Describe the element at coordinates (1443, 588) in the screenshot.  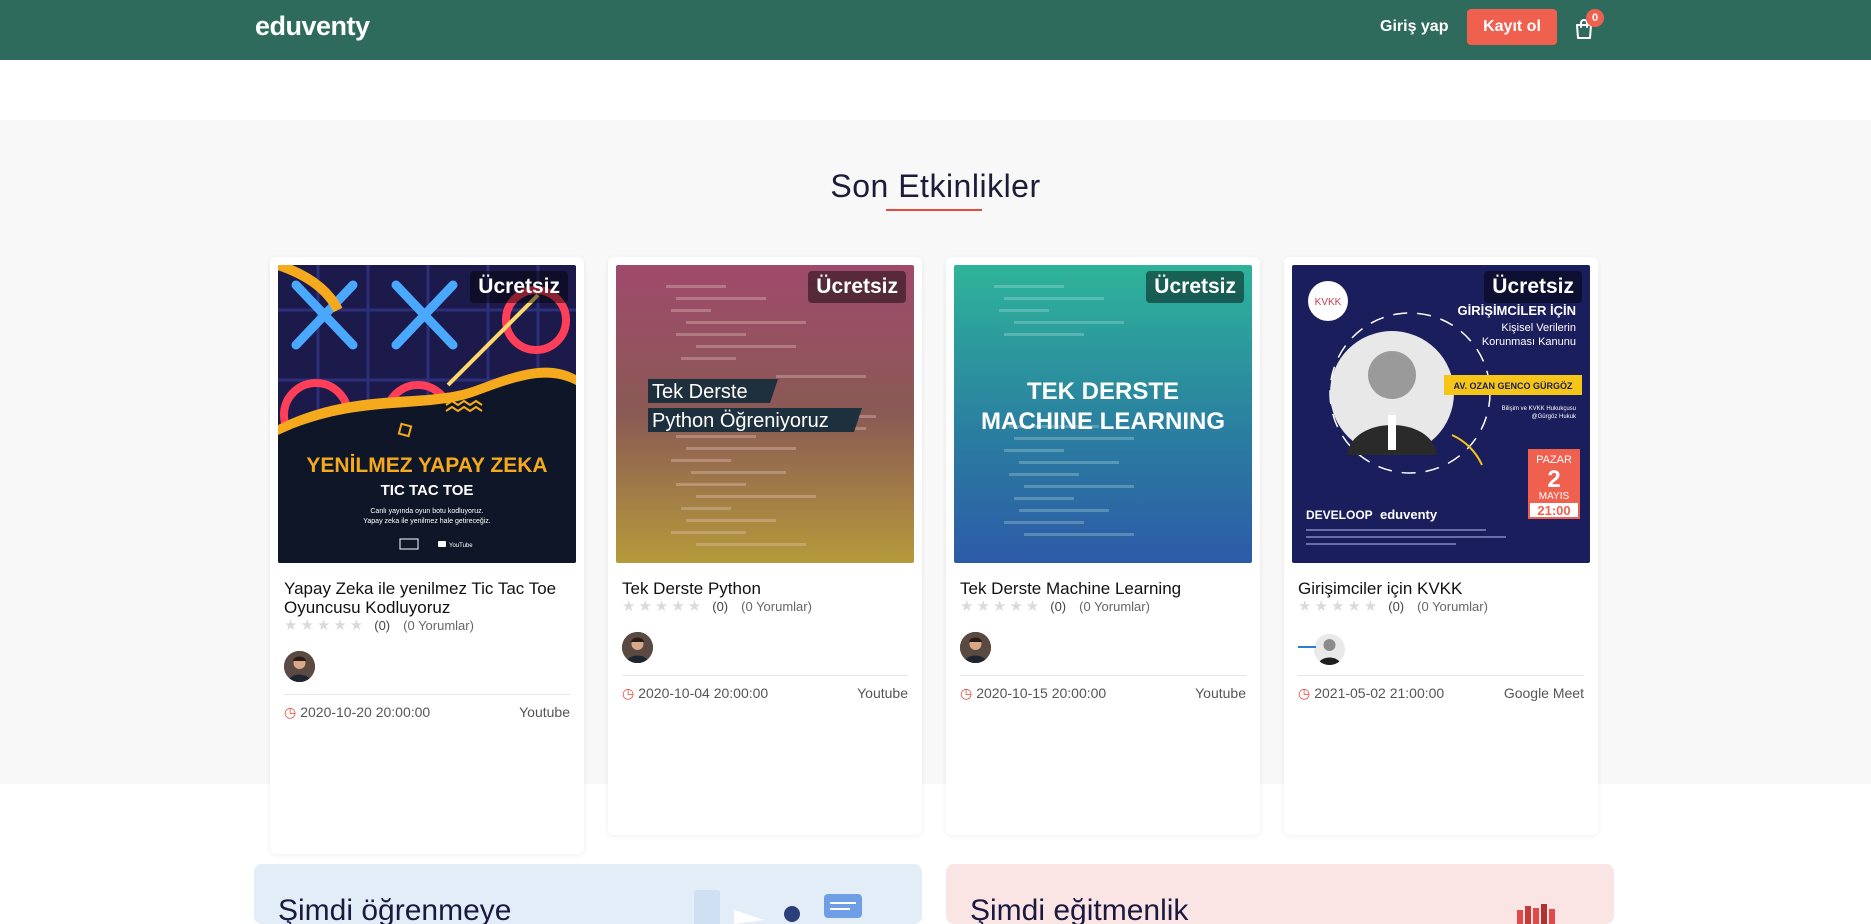
I see `event-title: Girişimciler için KVKK` at that location.